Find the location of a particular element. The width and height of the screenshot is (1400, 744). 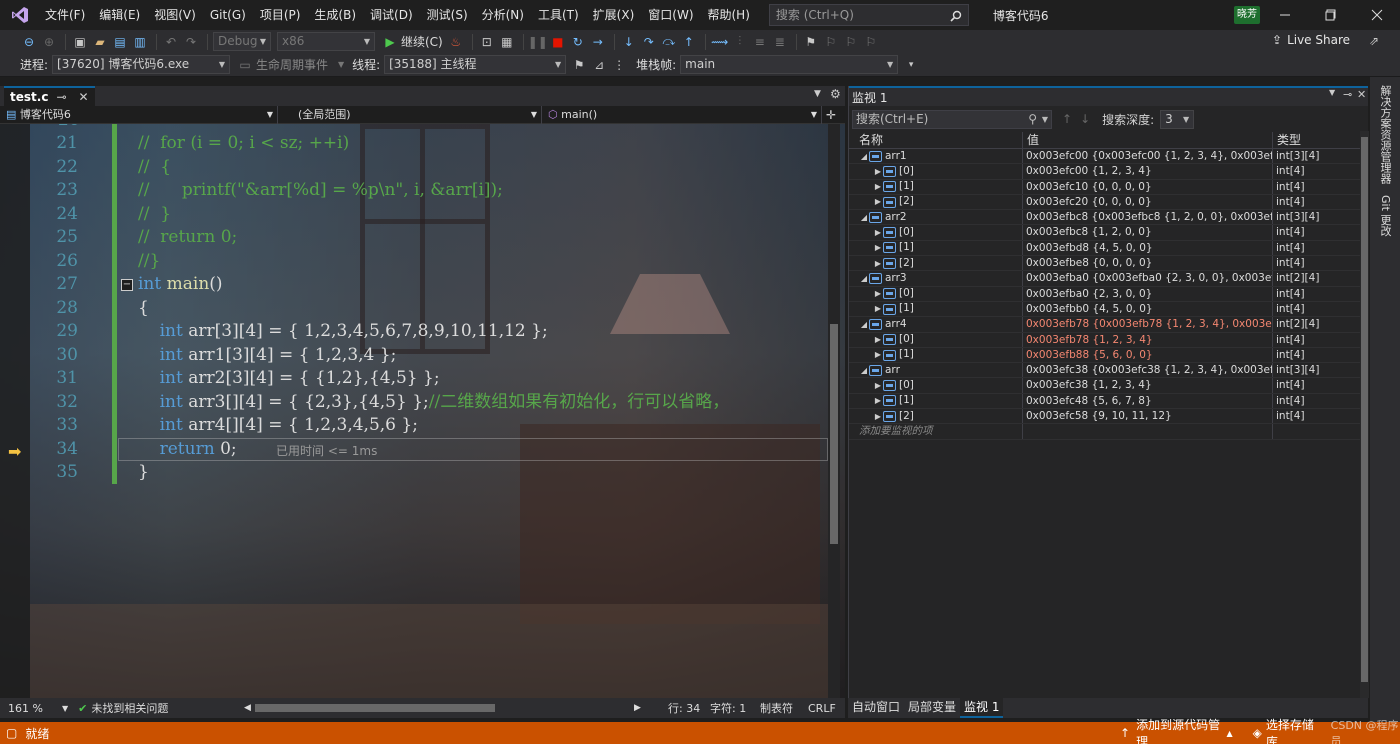

watch-row: ▶ [0] 0x003efbc8 {1, 2, 0, 0} int[4] is located at coordinates (1108, 233).